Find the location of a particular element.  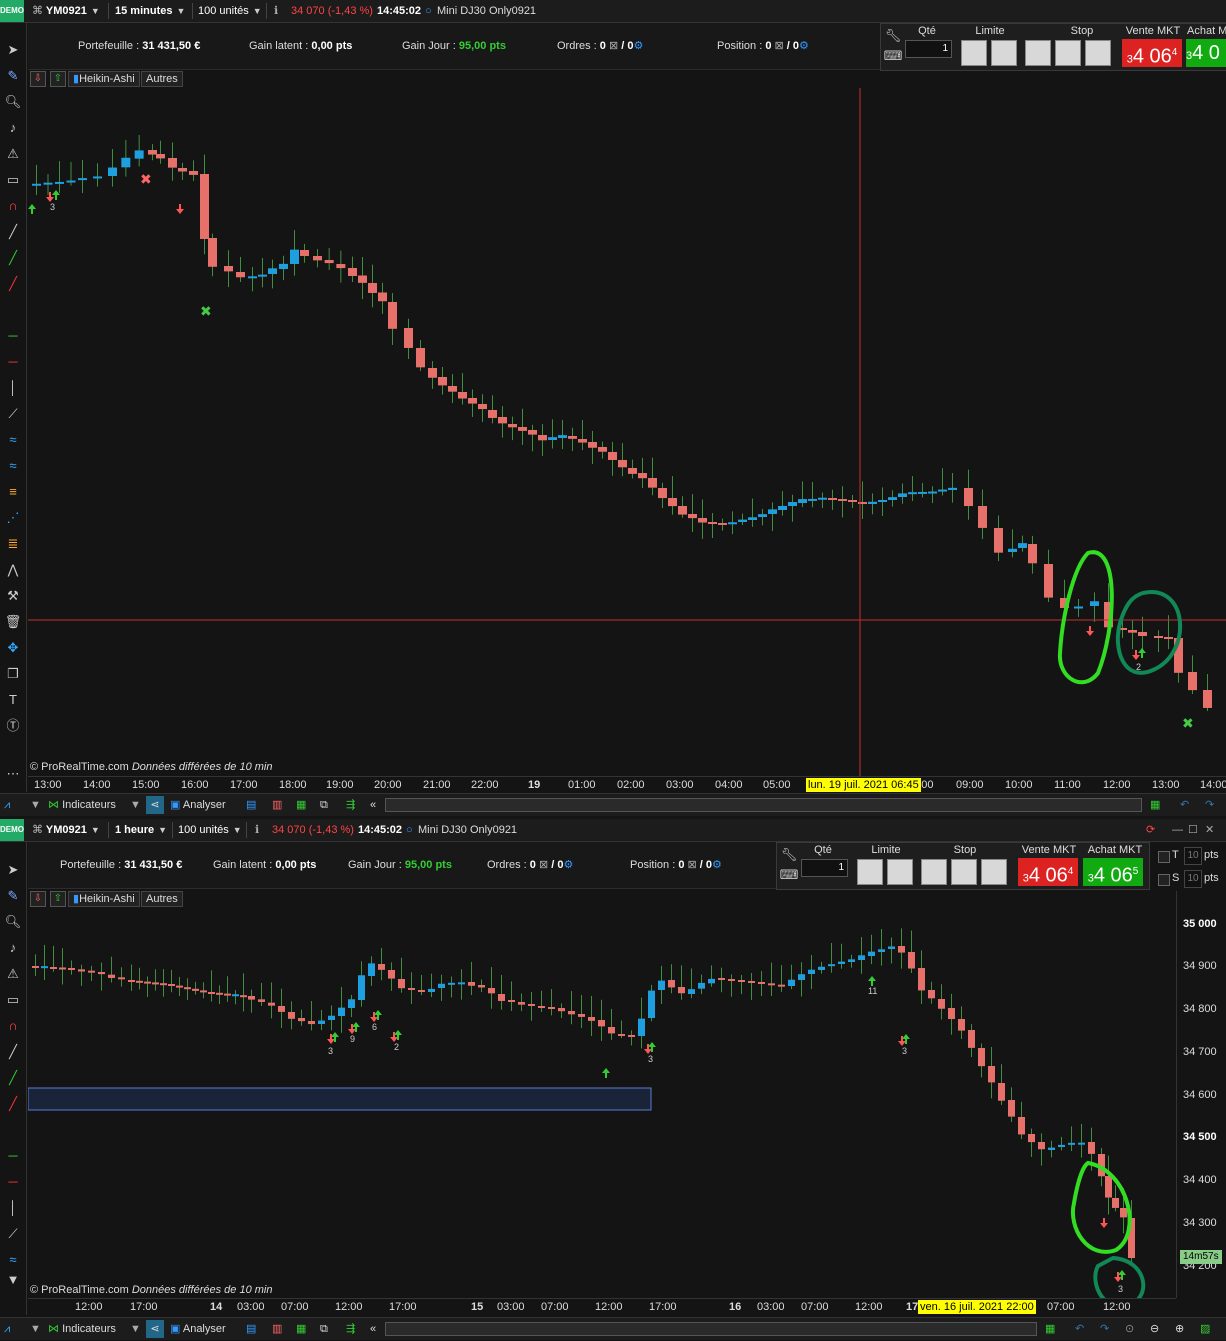

more-icon: ⋯ is located at coordinates (13, 774).